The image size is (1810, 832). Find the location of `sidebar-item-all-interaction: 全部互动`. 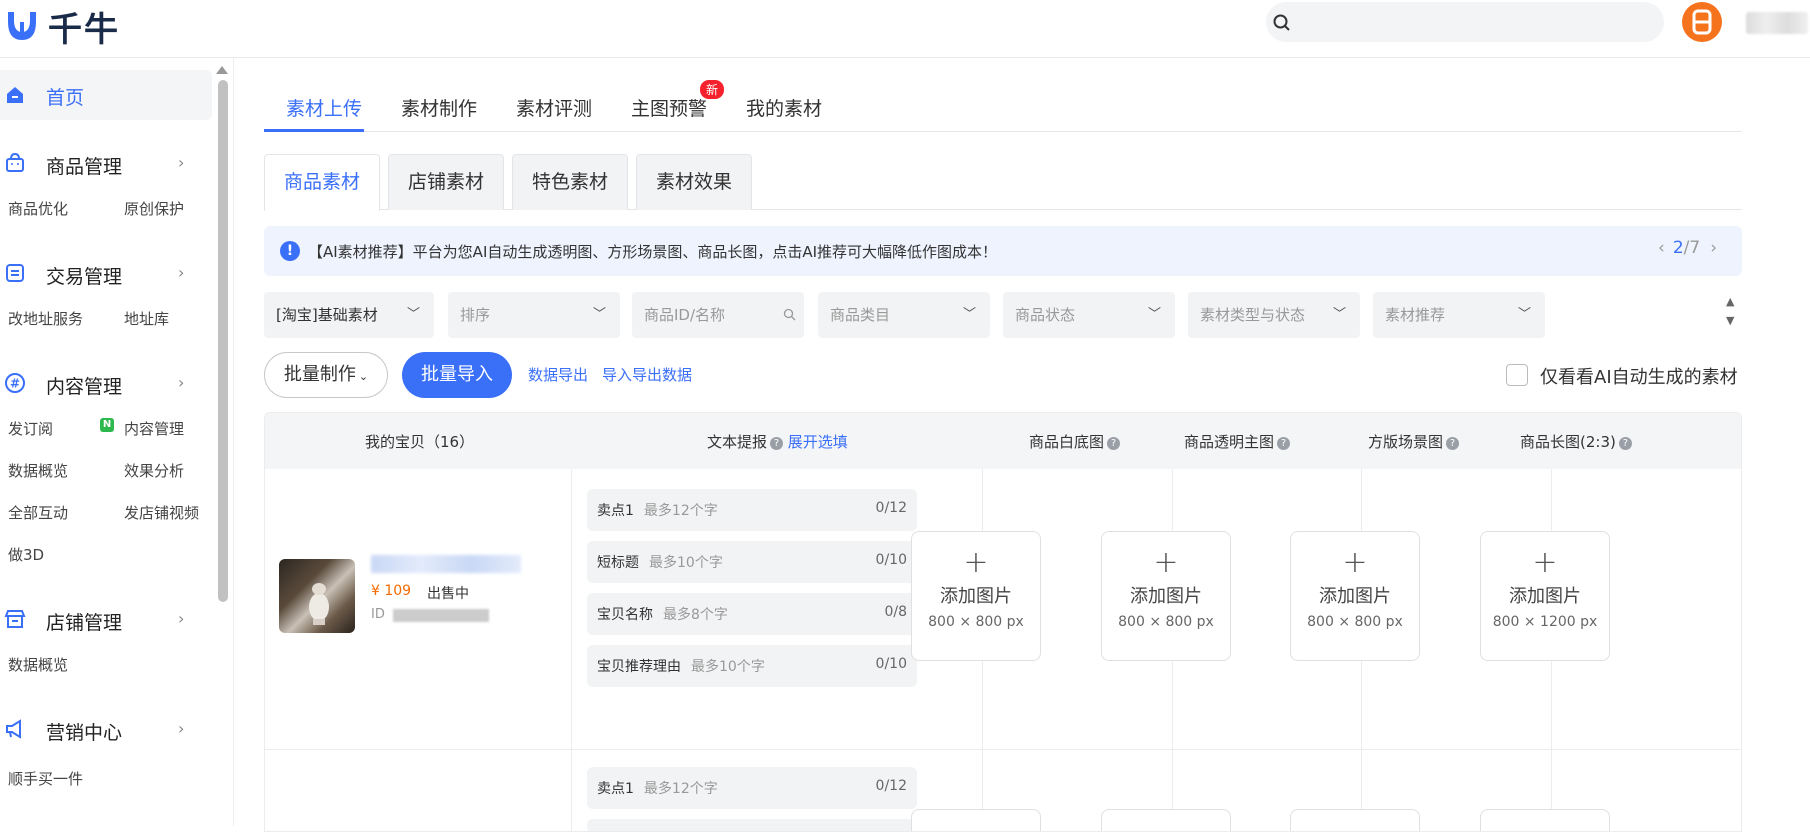

sidebar-item-all-interaction: 全部互动 is located at coordinates (38, 512).